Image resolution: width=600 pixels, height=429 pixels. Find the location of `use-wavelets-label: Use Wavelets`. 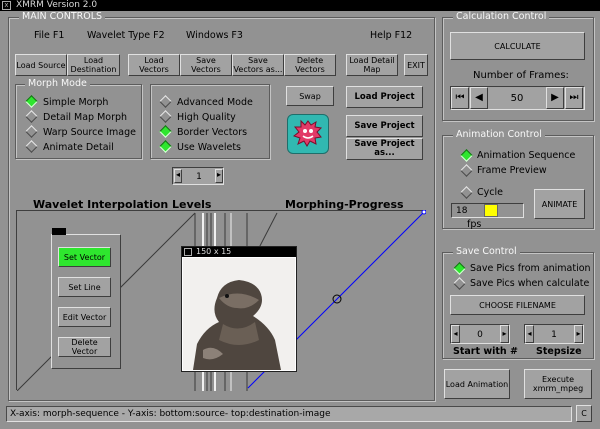

use-wavelets-label: Use Wavelets is located at coordinates (209, 147).